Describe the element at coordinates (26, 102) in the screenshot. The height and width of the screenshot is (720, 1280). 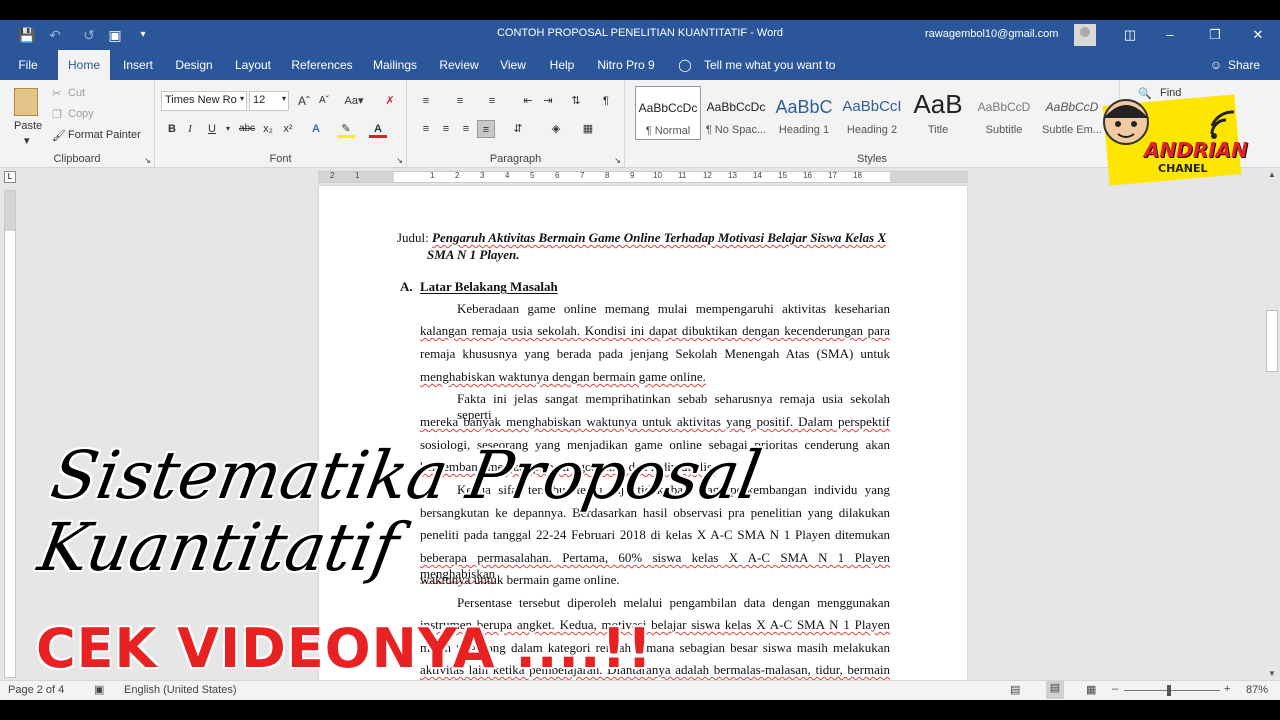
I see `paste-icon` at that location.